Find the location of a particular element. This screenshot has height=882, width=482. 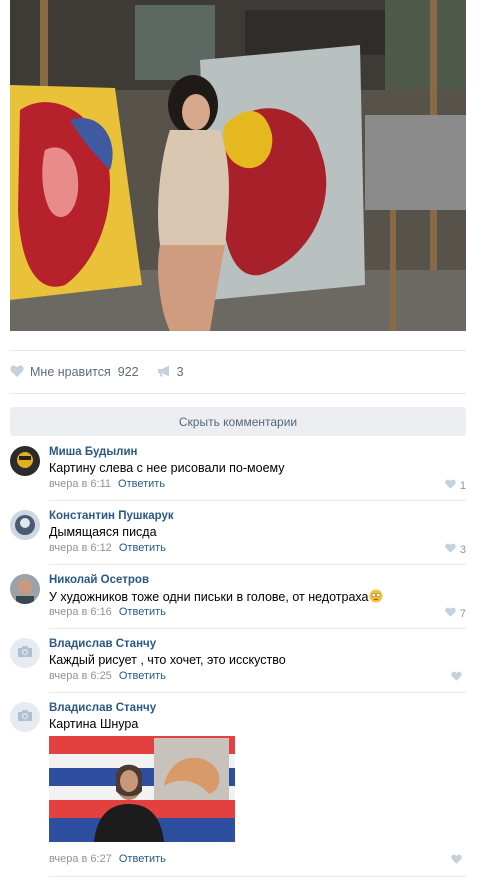

post-actions: Мне нравится 922 3 is located at coordinates (97, 372).